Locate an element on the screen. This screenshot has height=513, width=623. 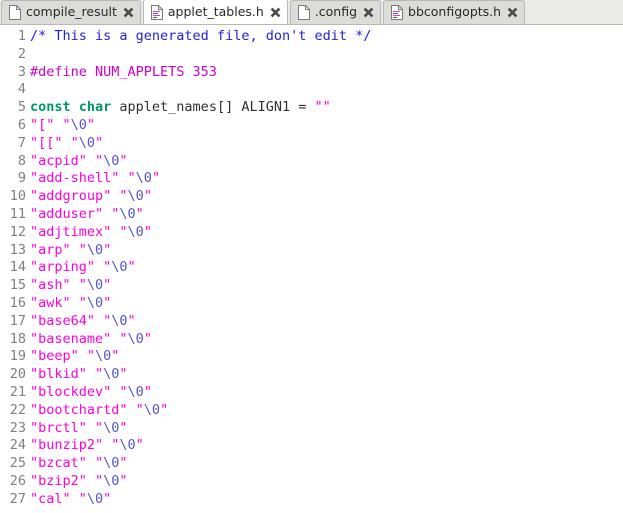
code-text: #define NUM_APPLETS 353 is located at coordinates (326, 73).